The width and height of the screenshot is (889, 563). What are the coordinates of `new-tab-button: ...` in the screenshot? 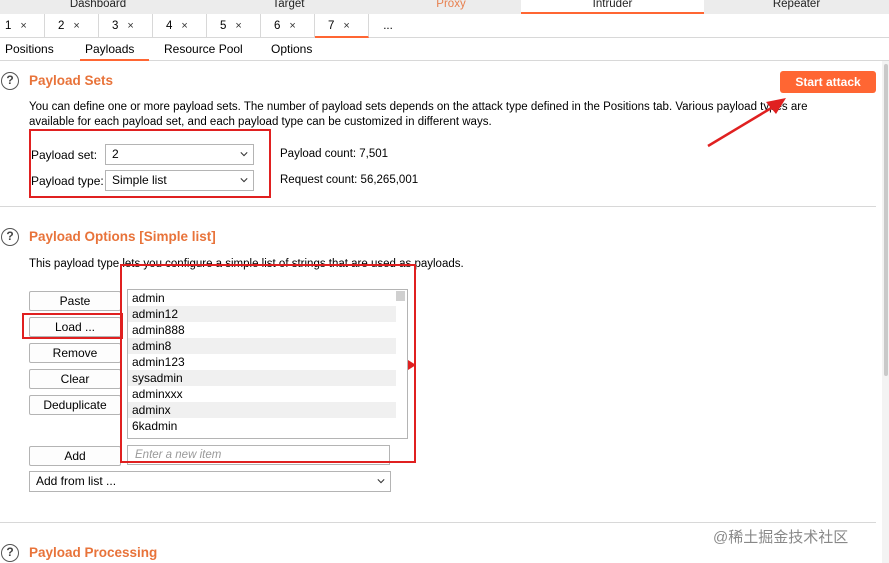 It's located at (388, 26).